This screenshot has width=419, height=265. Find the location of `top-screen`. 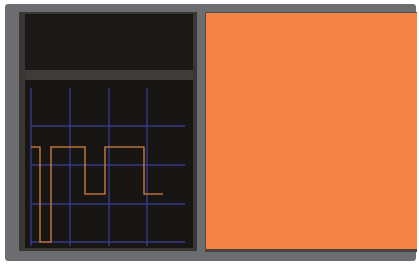

top-screen is located at coordinates (109, 42).